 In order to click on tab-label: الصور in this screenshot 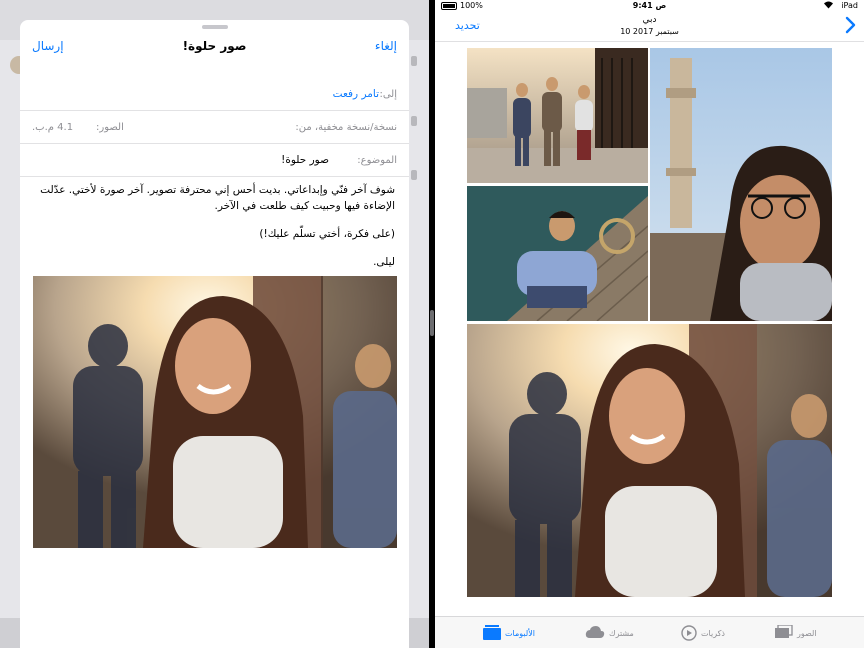, I will do `click(807, 633)`.